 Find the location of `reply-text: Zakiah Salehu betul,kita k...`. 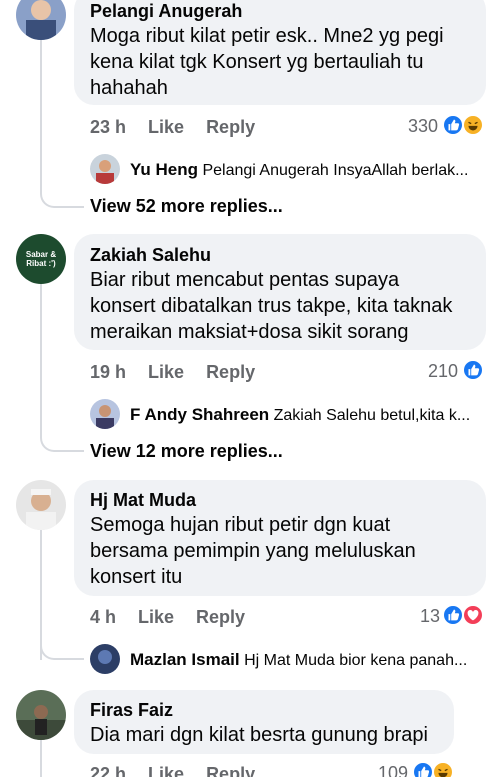

reply-text: Zakiah Salehu betul,kita k... is located at coordinates (372, 415).